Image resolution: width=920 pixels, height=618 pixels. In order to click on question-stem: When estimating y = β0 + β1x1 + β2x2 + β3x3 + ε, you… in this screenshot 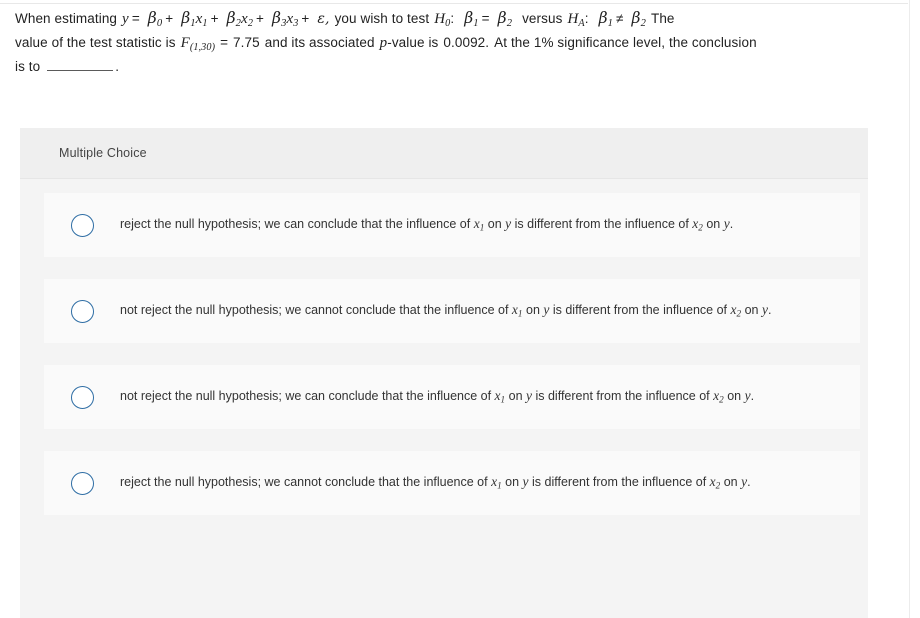, I will do `click(440, 42)`.